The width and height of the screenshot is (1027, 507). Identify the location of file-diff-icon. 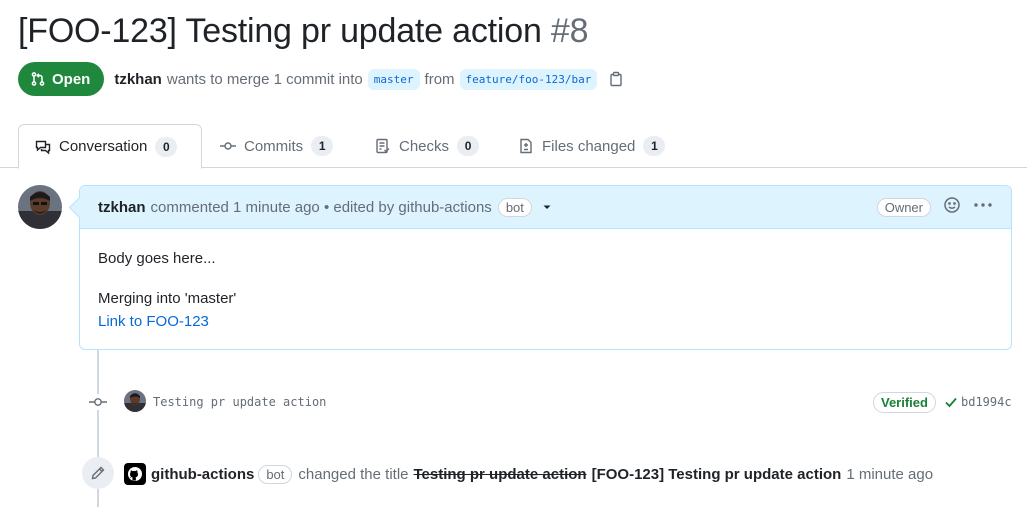
(526, 146).